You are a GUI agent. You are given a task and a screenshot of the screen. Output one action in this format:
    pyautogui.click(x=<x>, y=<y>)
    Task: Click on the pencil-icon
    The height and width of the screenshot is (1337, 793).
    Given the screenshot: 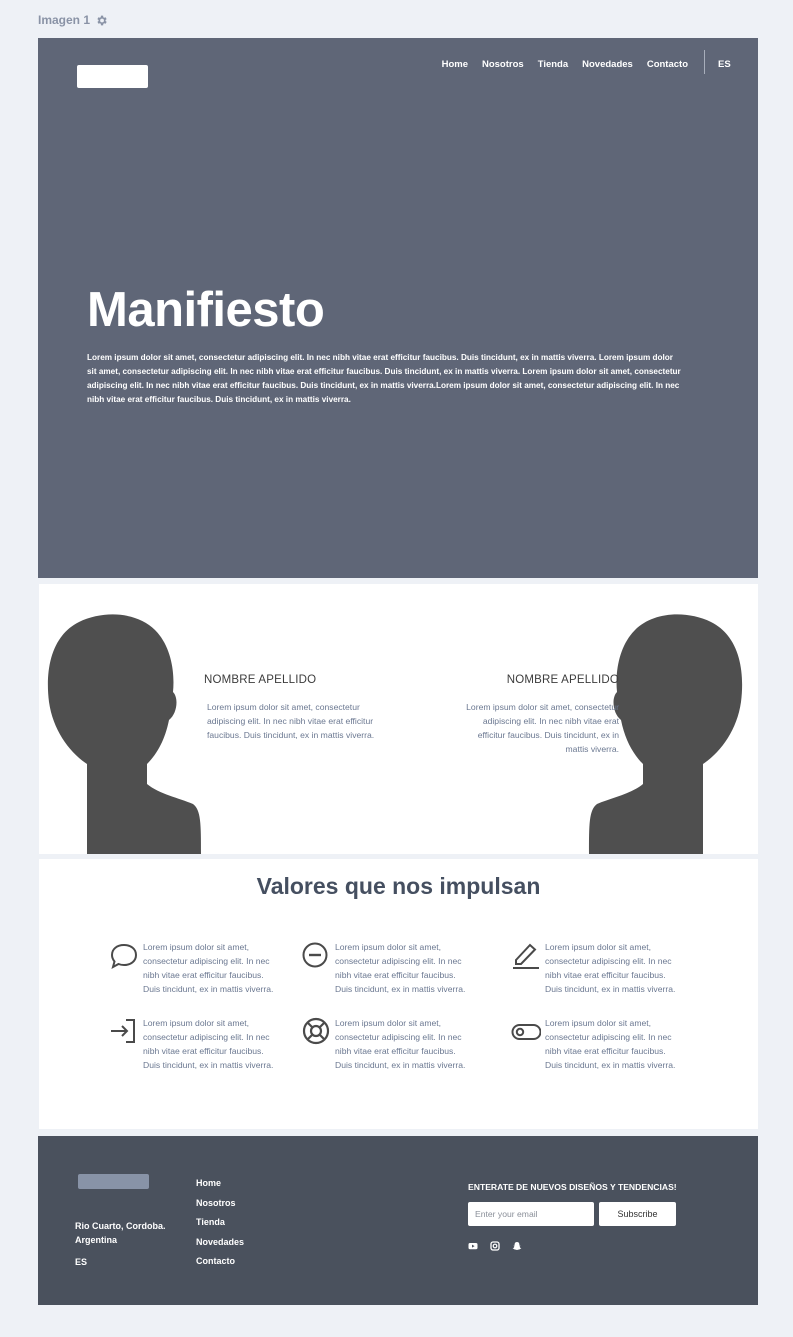 What is the action you would take?
    pyautogui.click(x=526, y=956)
    